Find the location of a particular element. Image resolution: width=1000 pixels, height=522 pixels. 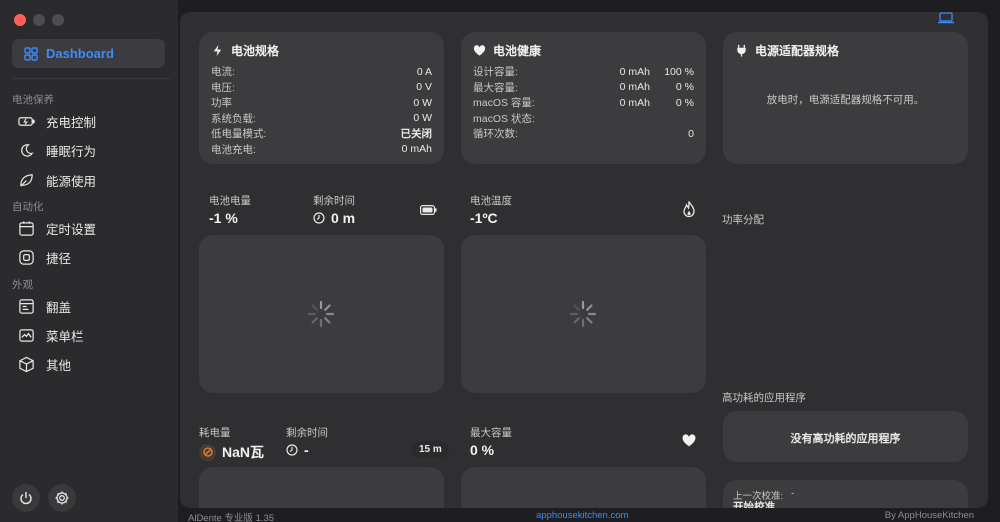

window-controls is located at coordinates (39, 20).